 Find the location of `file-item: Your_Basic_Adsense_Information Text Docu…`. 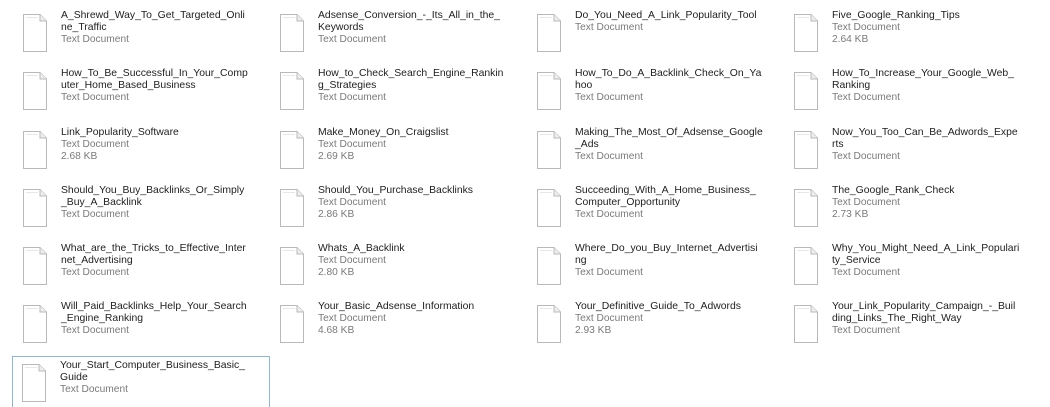

file-item: Your_Basic_Adsense_Information Text Docu… is located at coordinates (403, 326).